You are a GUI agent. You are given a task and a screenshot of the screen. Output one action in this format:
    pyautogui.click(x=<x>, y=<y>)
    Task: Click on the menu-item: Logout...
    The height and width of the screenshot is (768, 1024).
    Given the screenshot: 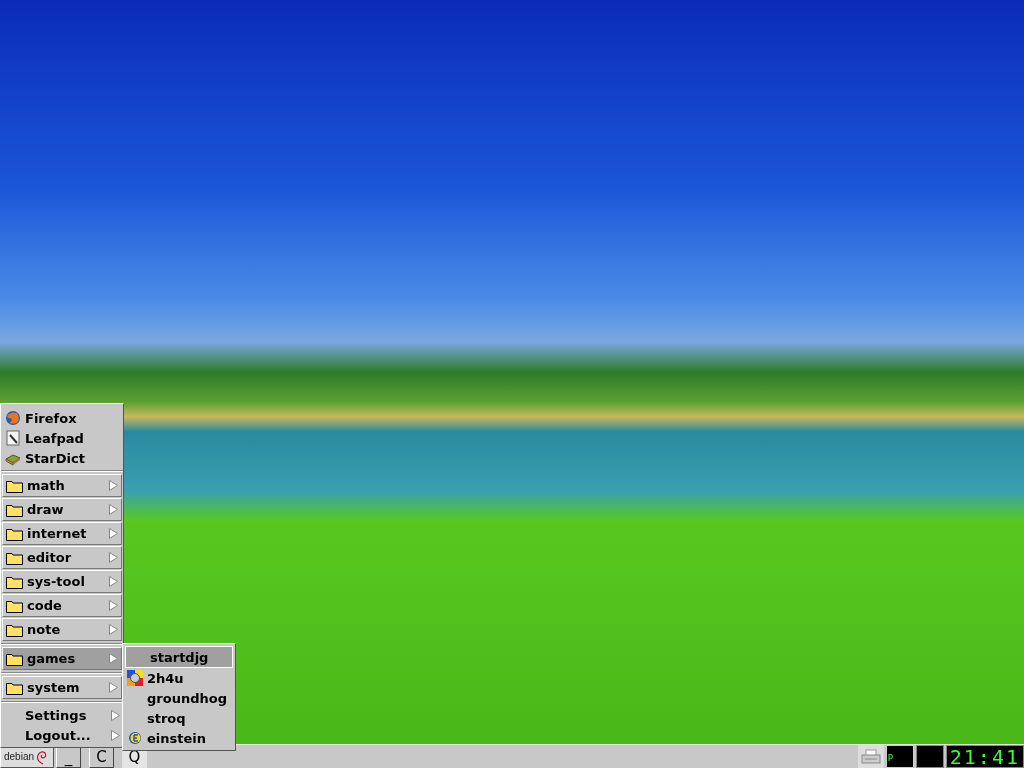 What is the action you would take?
    pyautogui.click(x=62, y=735)
    